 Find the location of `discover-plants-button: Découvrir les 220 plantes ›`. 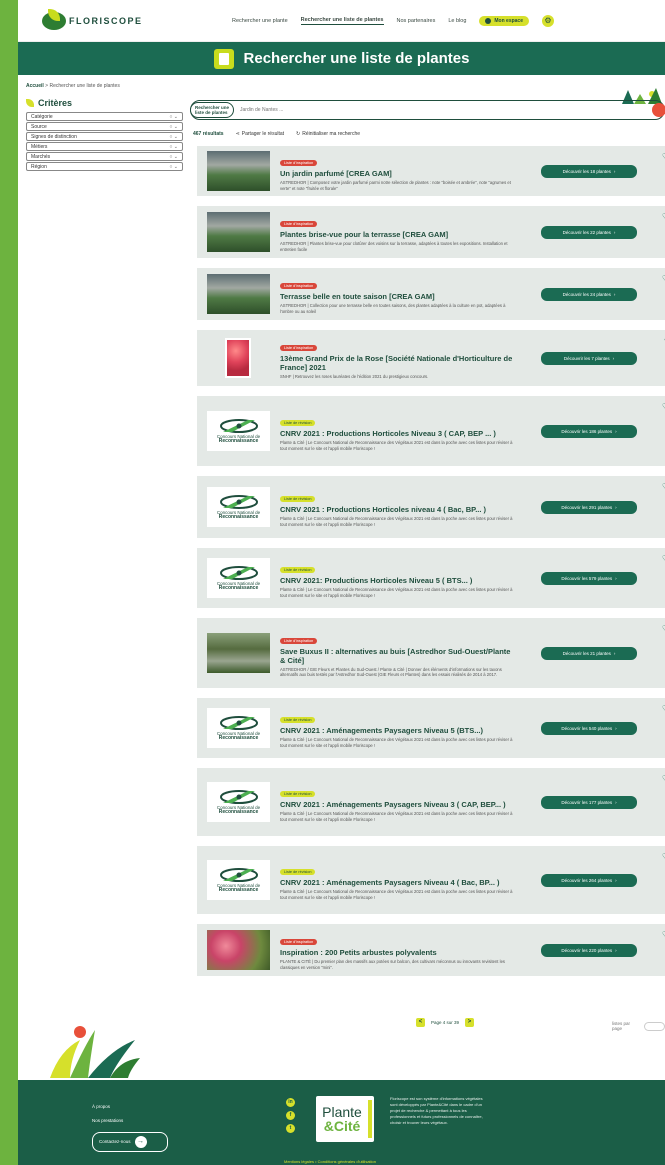

discover-plants-button: Découvrir les 220 plantes › is located at coordinates (589, 950).